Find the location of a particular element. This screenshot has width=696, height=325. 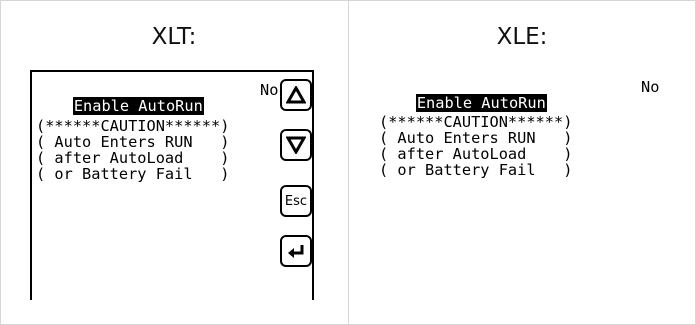

xlt-column-title: XLT: is located at coordinates (174, 37).